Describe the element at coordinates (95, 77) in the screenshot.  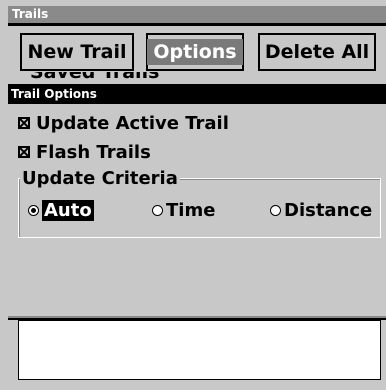
I see `saved-trails-heading: Saved Trails` at that location.